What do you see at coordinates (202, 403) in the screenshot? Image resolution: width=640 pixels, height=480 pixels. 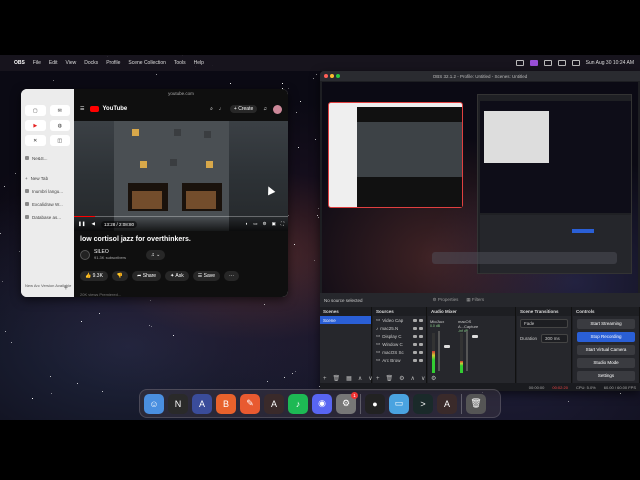 I see `affinity-icon: A` at bounding box center [202, 403].